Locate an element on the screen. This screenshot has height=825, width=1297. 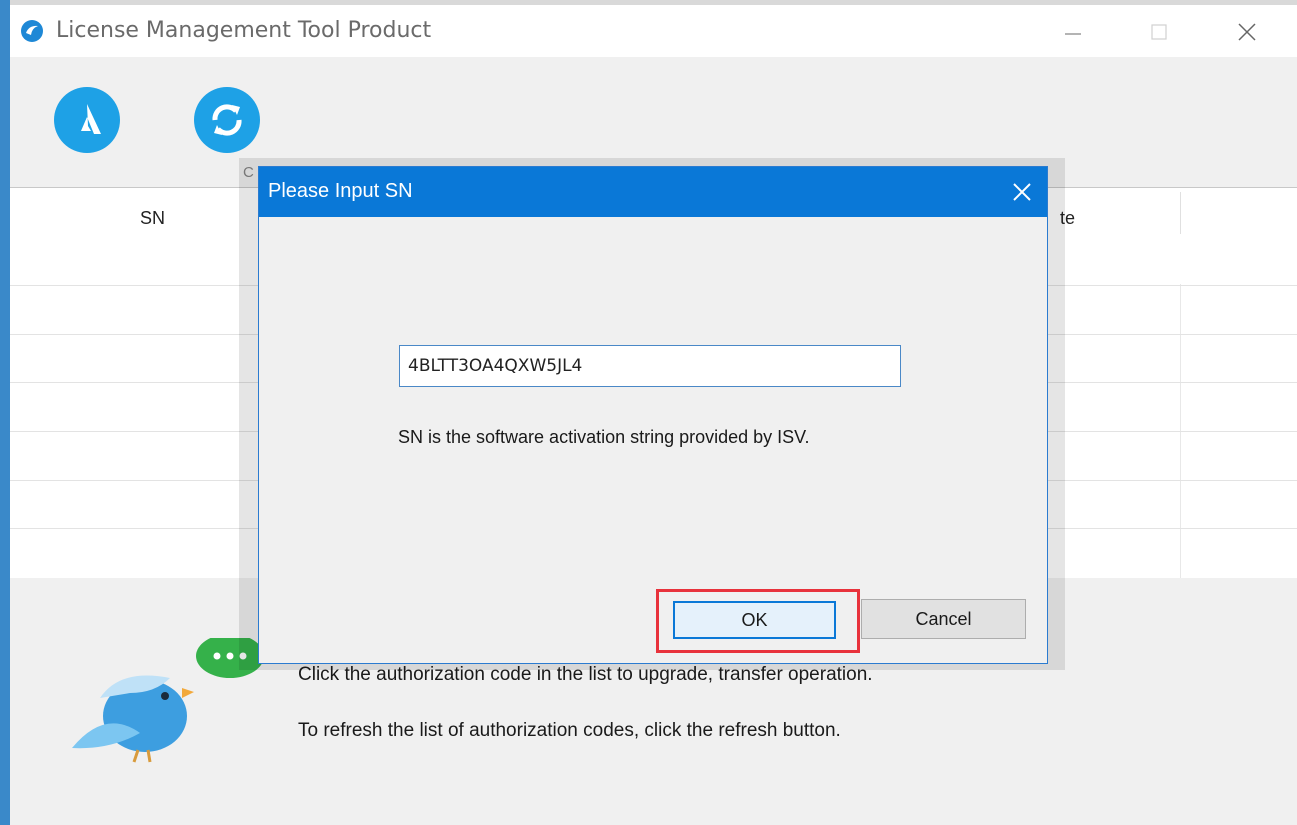
refresh-icon is located at coordinates (227, 120).